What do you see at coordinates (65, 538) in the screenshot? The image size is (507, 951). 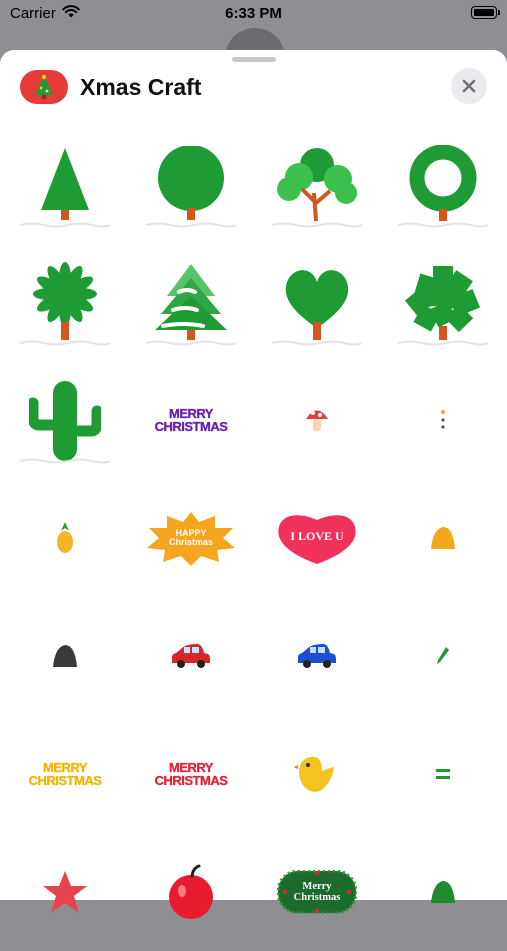 I see `sticker-pineapple` at bounding box center [65, 538].